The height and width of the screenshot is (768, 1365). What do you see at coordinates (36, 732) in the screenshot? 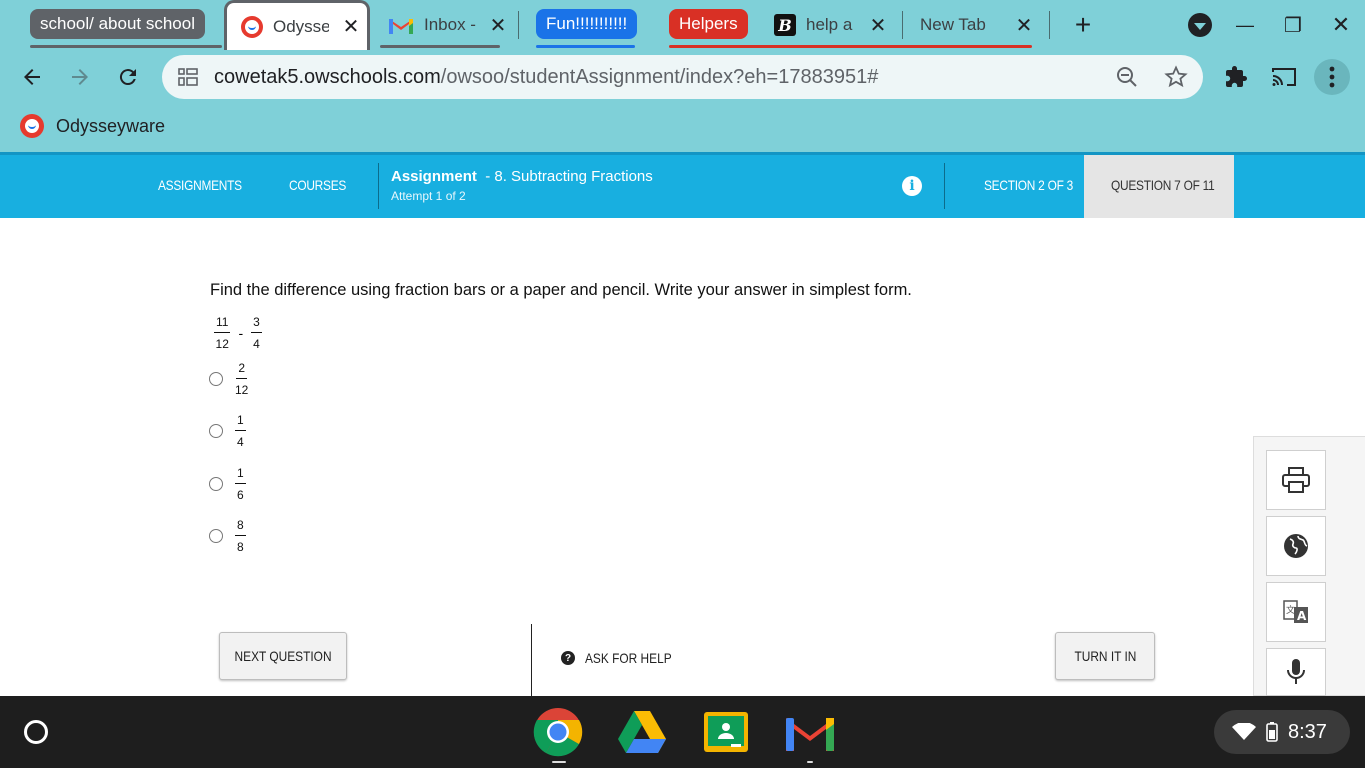
I see `launcher-icon` at bounding box center [36, 732].